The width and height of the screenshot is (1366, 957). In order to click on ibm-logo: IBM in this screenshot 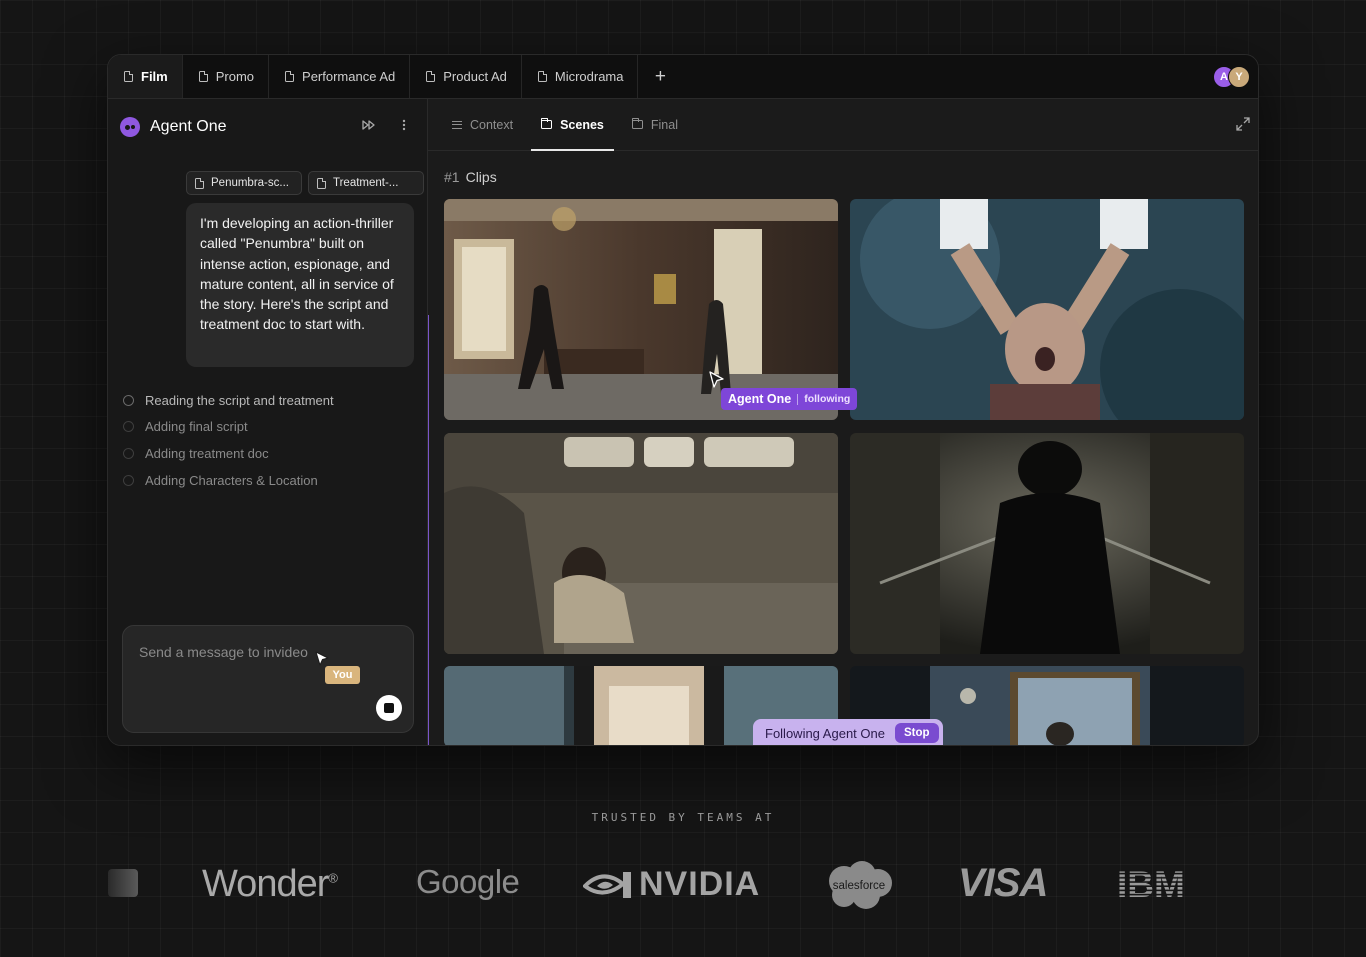, I will do `click(1156, 884)`.